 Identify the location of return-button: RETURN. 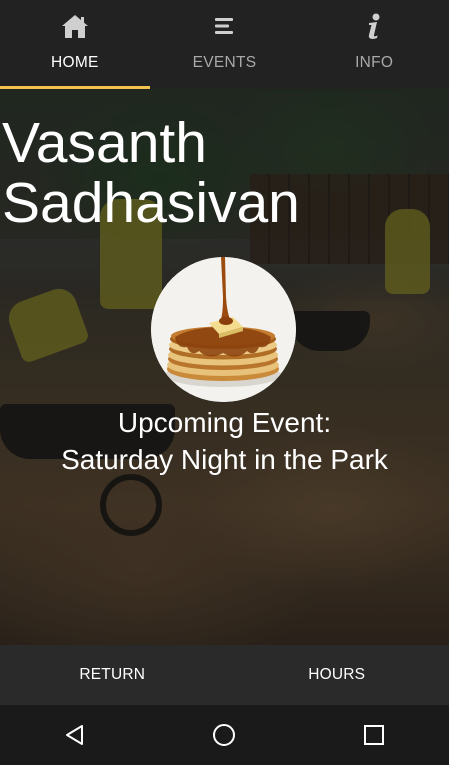
(112, 675).